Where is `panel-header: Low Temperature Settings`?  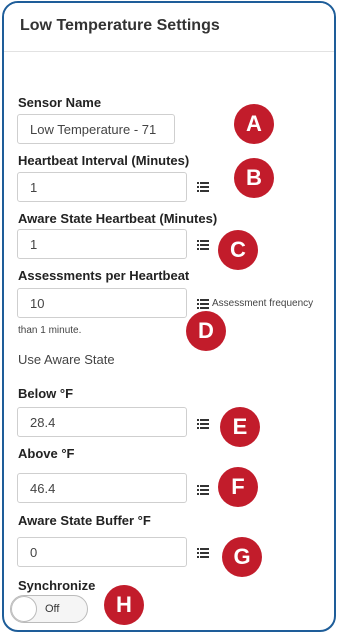 panel-header: Low Temperature Settings is located at coordinates (169, 27).